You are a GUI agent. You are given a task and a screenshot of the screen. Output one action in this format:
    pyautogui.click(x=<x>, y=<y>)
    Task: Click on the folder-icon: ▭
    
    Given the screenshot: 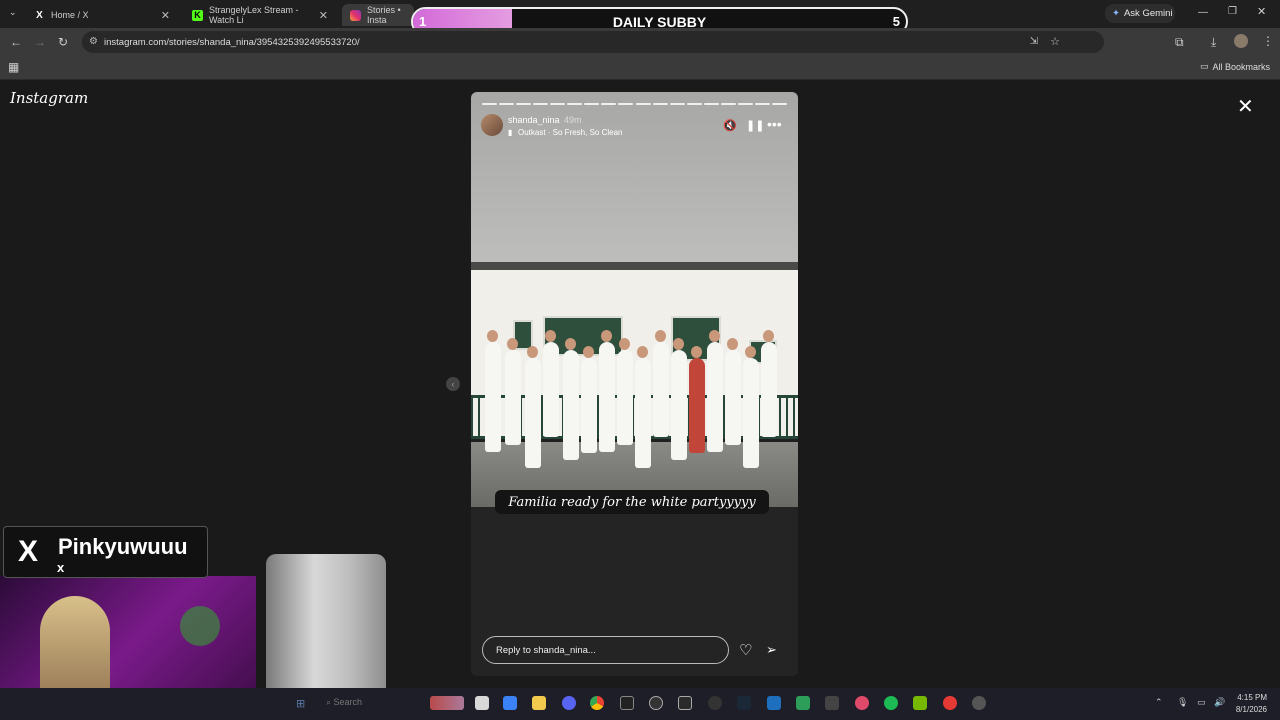 What is the action you would take?
    pyautogui.click(x=1204, y=66)
    